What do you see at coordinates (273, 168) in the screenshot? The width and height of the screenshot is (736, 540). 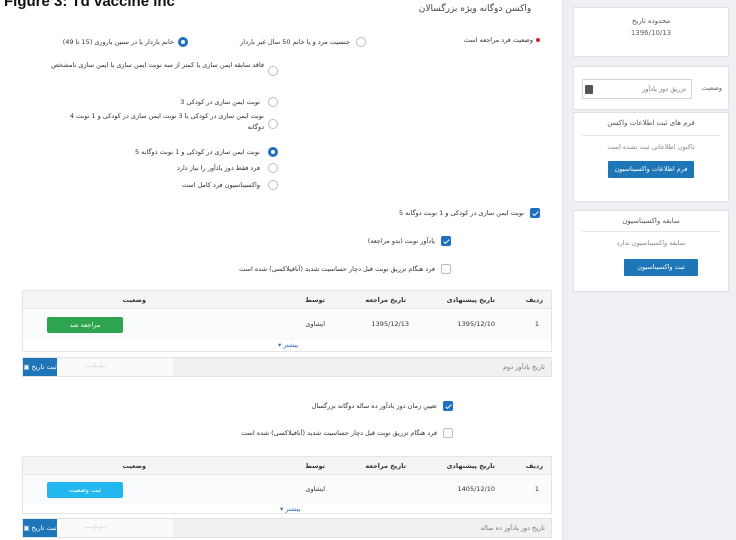 I see `radio-option-g` at bounding box center [273, 168].